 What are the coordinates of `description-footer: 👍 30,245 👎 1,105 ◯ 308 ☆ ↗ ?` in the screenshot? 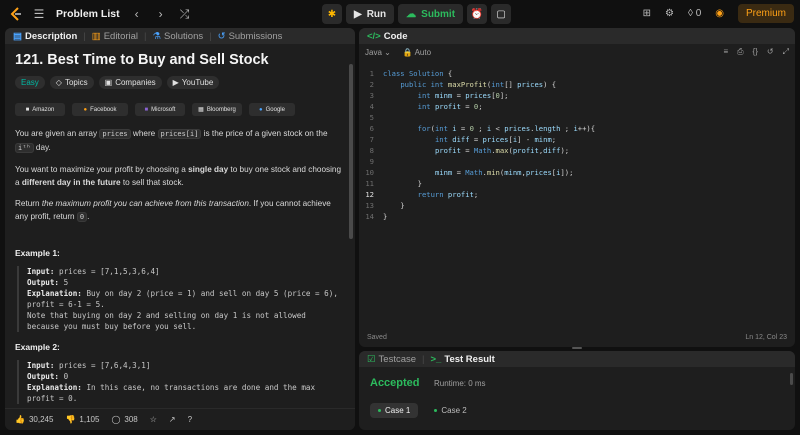 It's located at (180, 419).